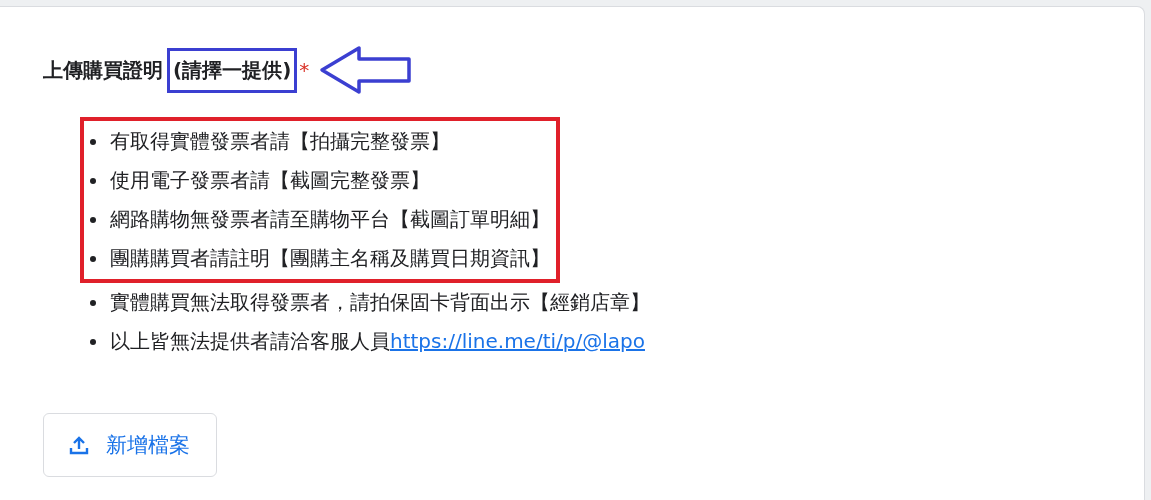 The image size is (1151, 500). I want to click on title-note: (請擇一提供), so click(232, 70).